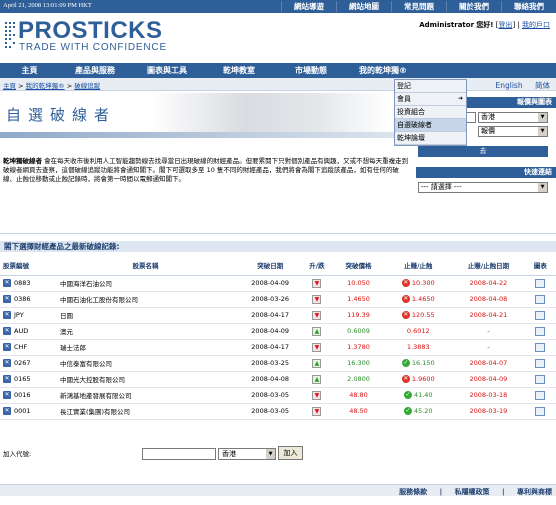 The width and height of the screenshot is (556, 505). What do you see at coordinates (270, 379) in the screenshot?
I see `row-date: 2008-04-08` at bounding box center [270, 379].